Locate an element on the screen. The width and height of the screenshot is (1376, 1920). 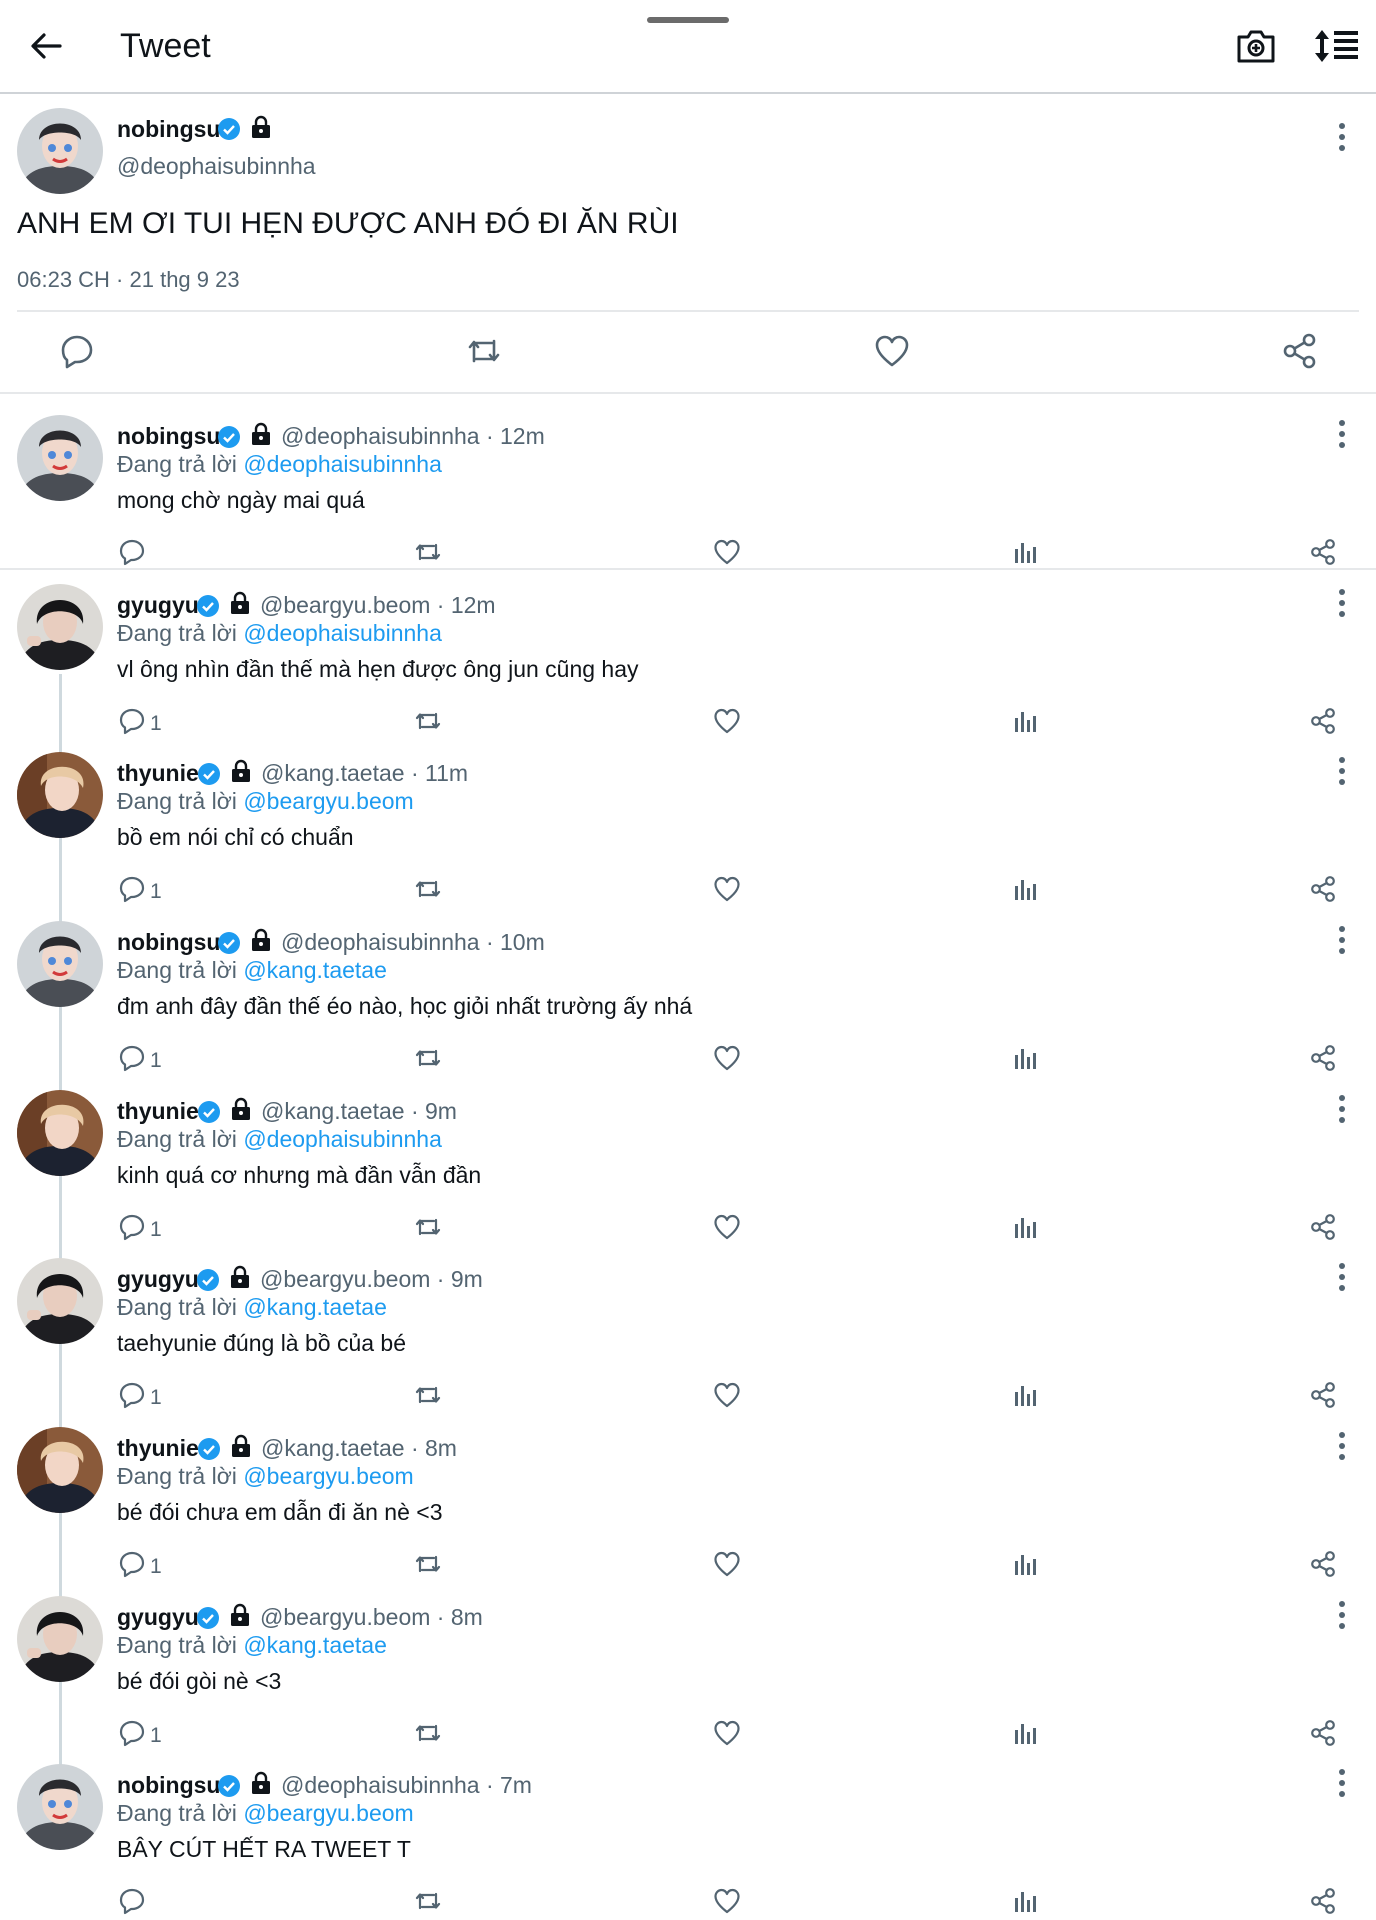
author-handle-time: @deophaisubinnha · 10m is located at coordinates (413, 942).